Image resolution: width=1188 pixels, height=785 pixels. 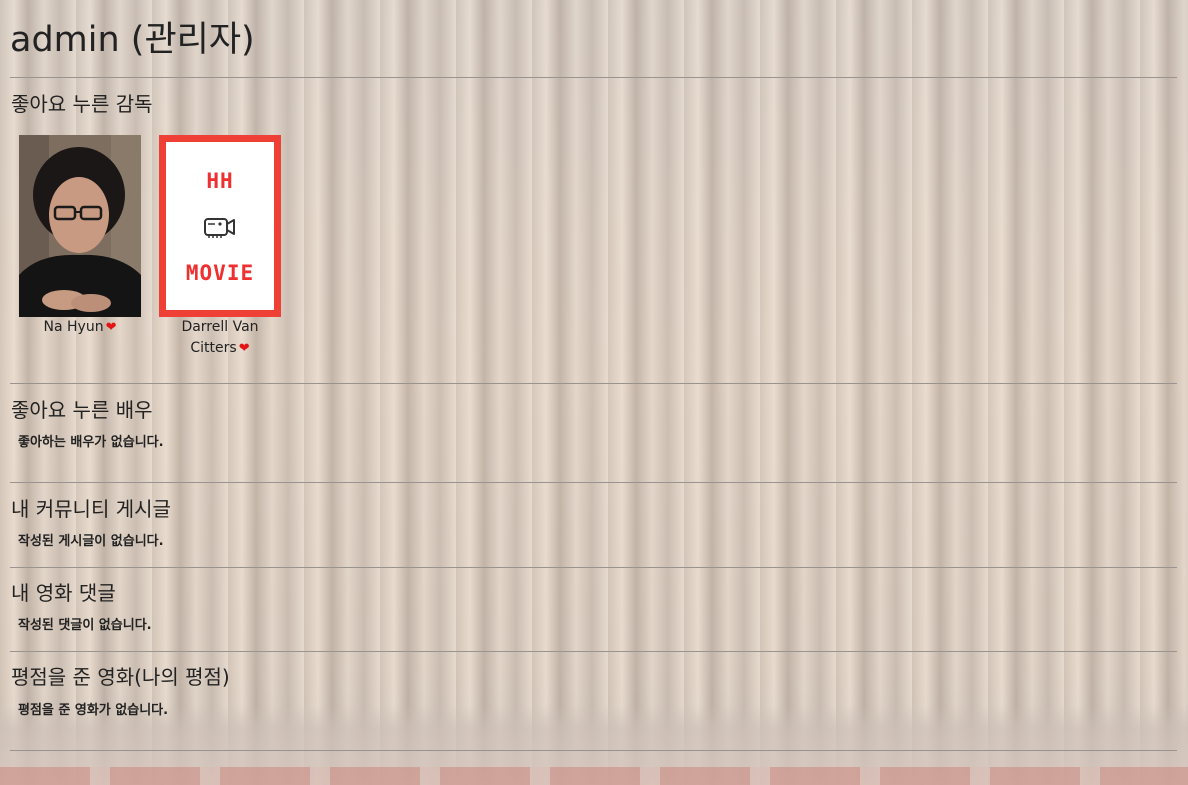 What do you see at coordinates (120, 677) in the screenshot?
I see `rated-movies-heading: 평점을 준 영화(나의 평점)` at bounding box center [120, 677].